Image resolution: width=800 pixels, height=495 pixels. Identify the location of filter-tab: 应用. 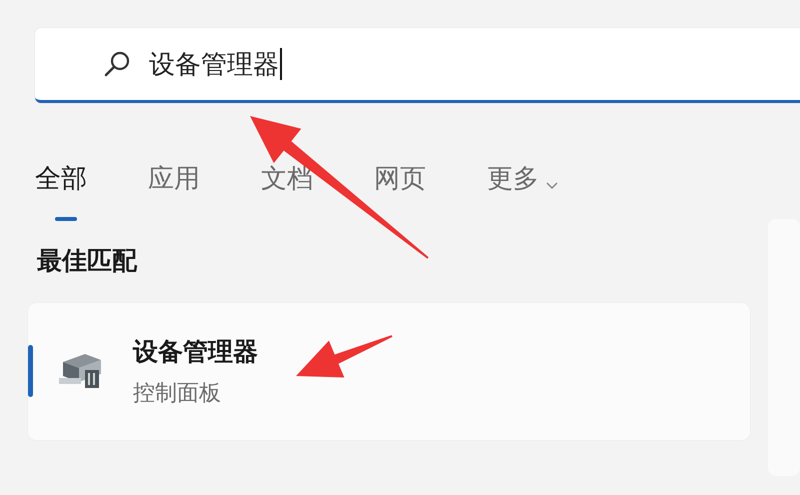
(174, 178).